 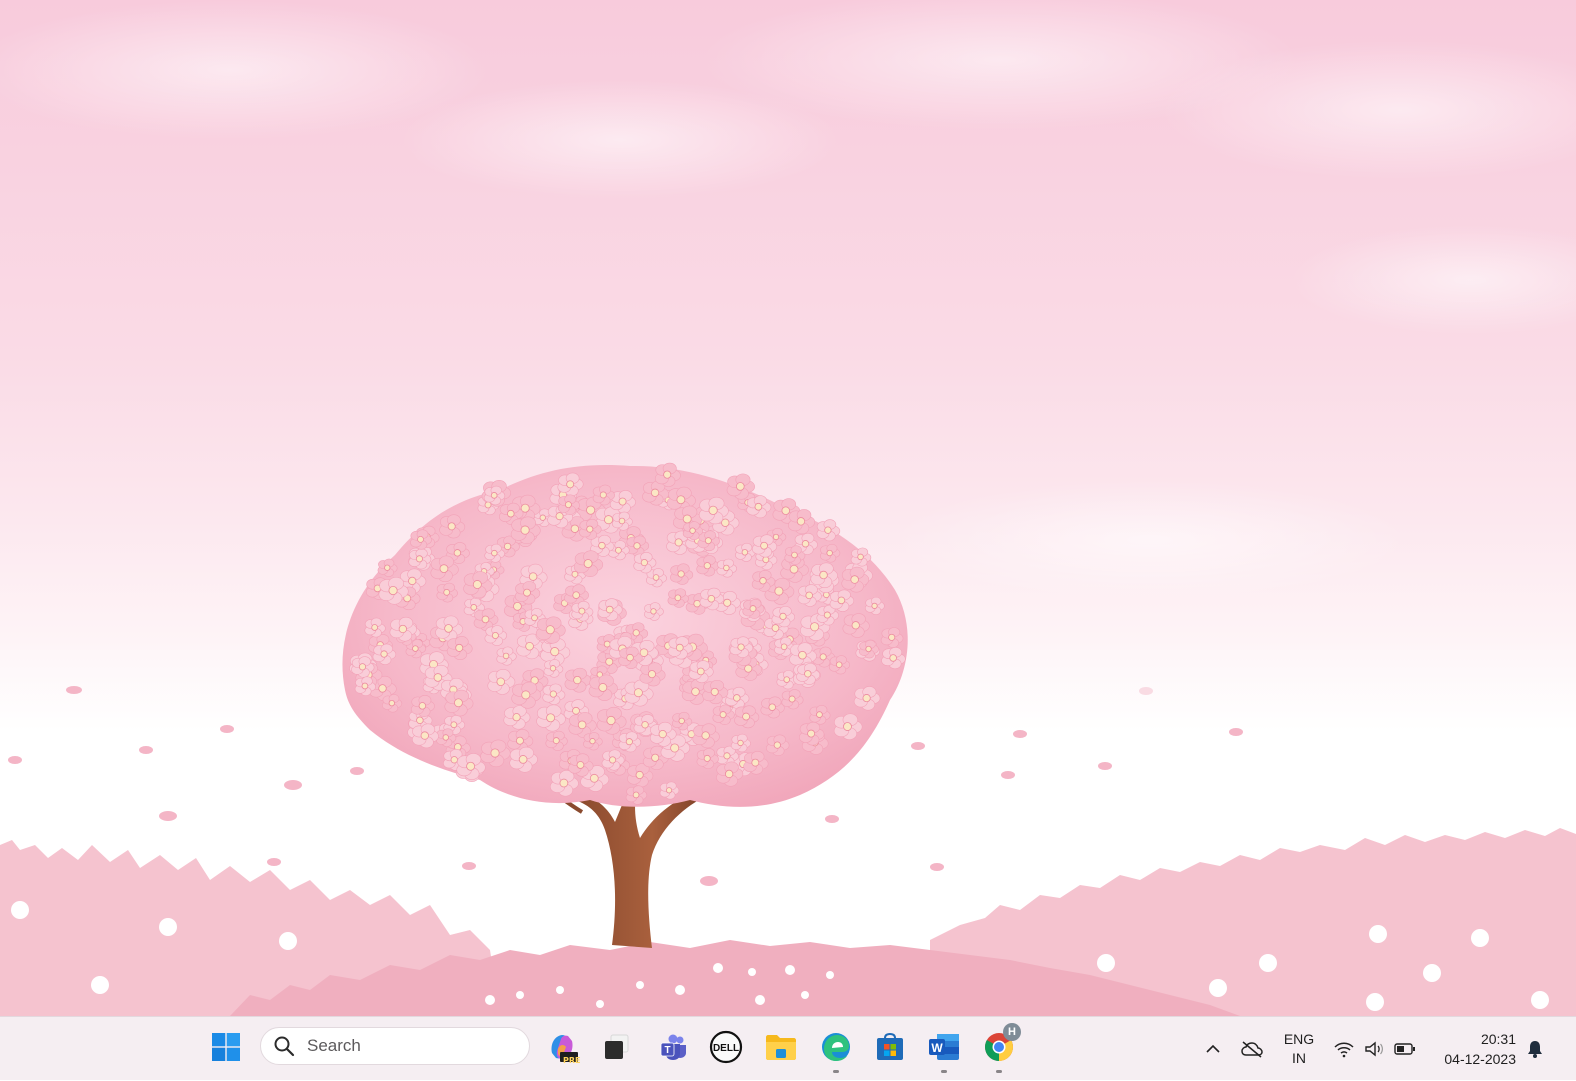 What do you see at coordinates (1299, 1039) in the screenshot?
I see `language-code: ENG` at bounding box center [1299, 1039].